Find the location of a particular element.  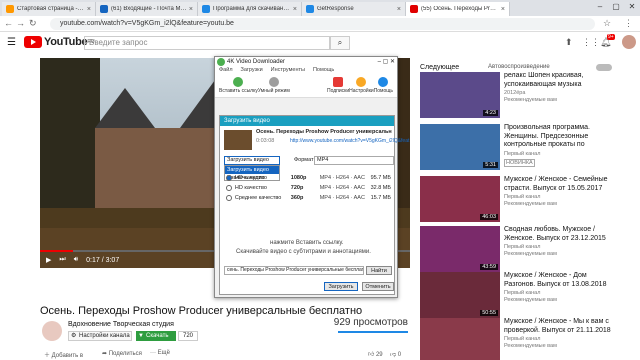

tools-icon is located at coordinates (361, 82).